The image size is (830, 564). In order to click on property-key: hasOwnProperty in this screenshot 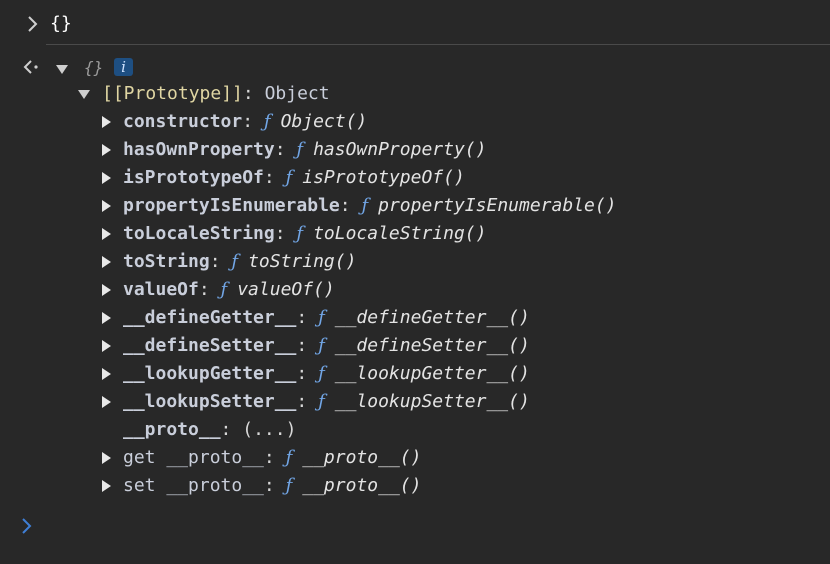, I will do `click(199, 149)`.